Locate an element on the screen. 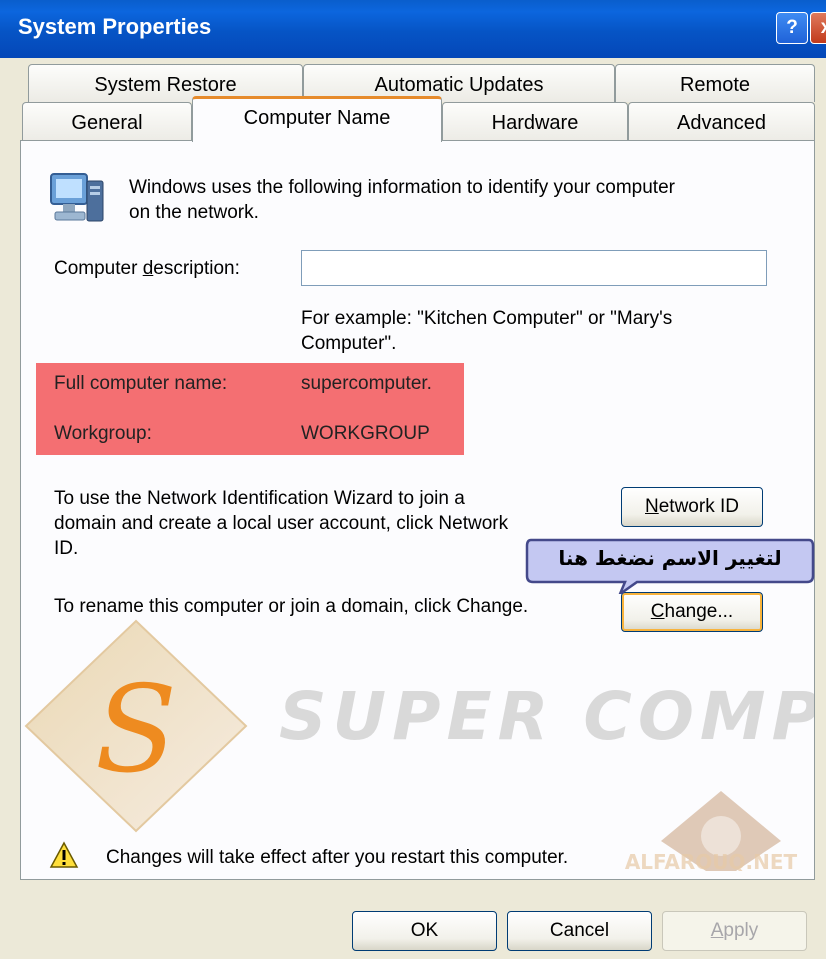 The width and height of the screenshot is (826, 959). help-button: ? is located at coordinates (792, 28).